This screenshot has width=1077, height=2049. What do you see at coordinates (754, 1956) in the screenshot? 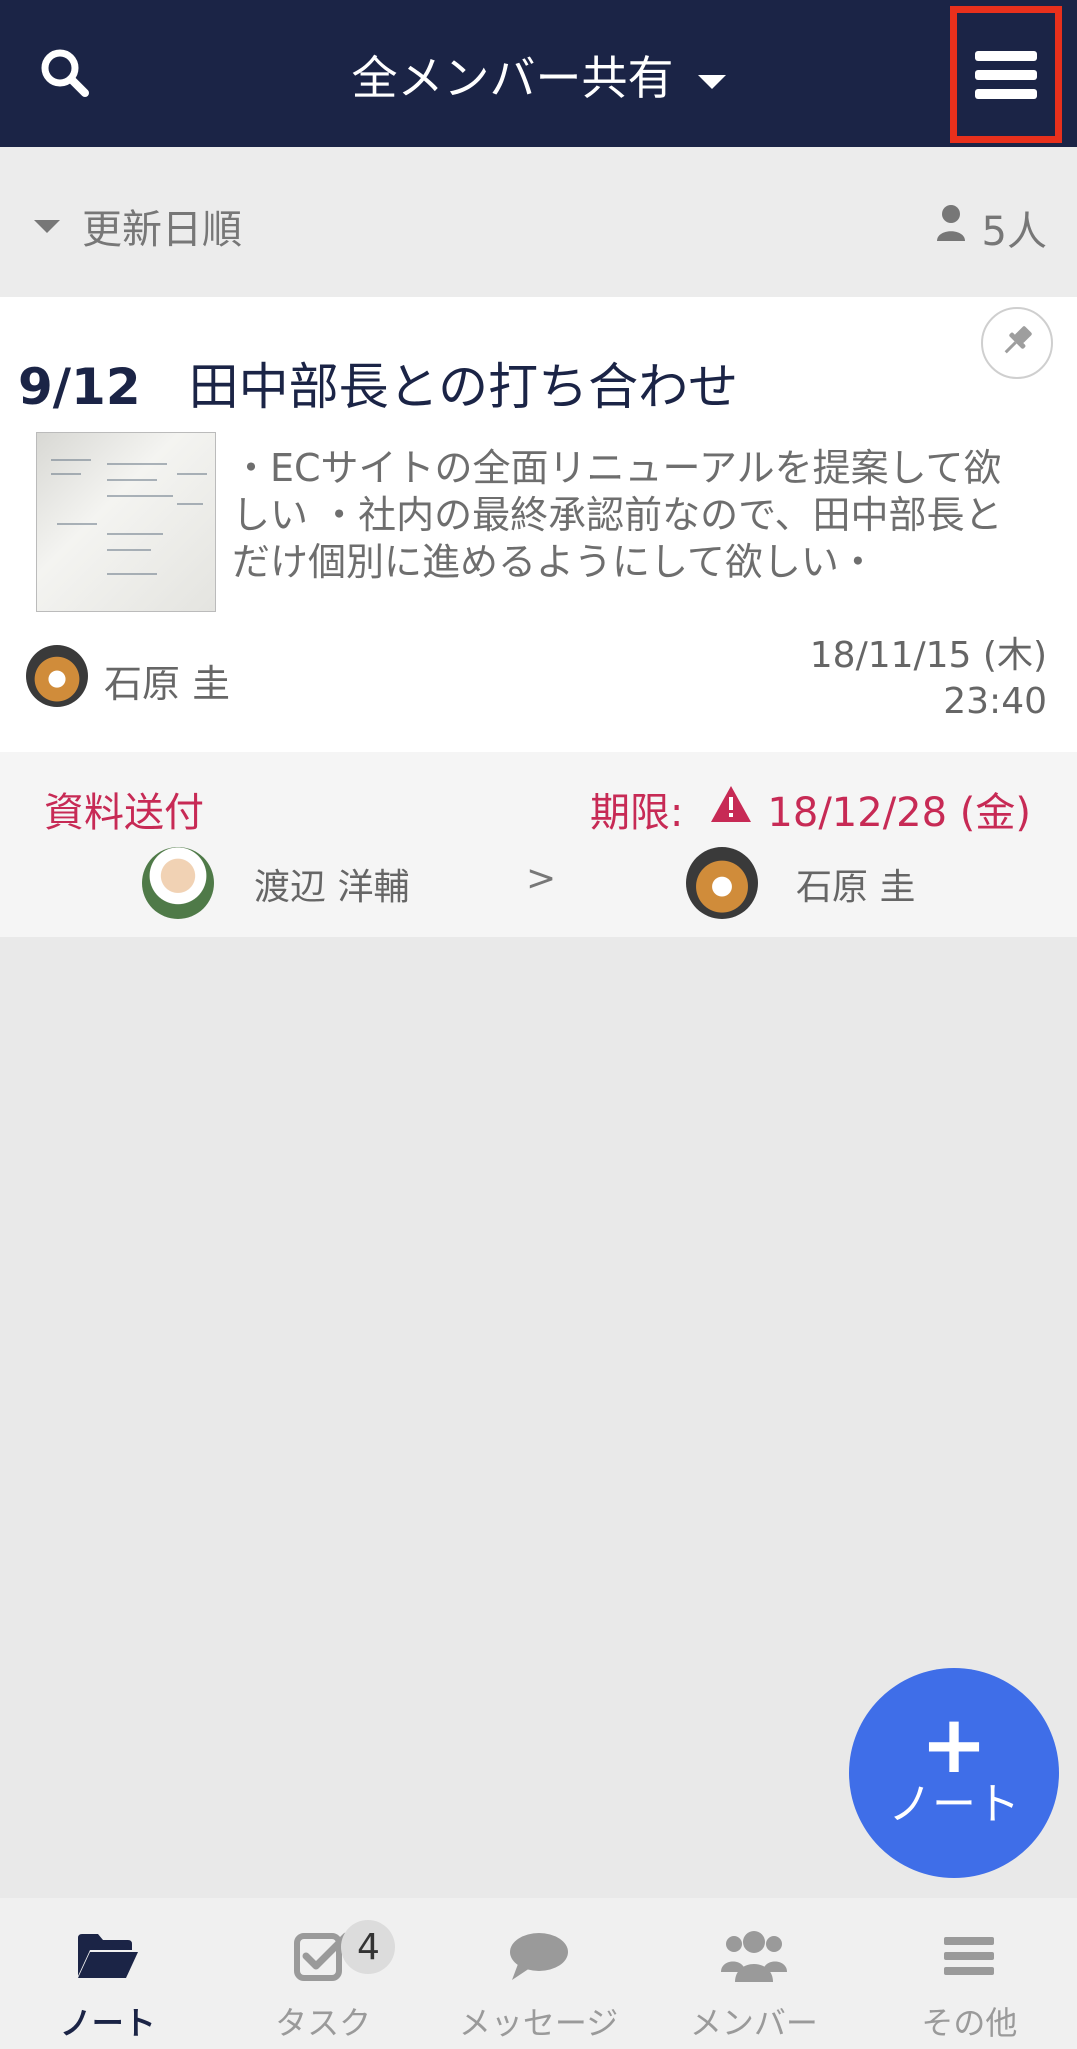
I see `users-icon` at bounding box center [754, 1956].